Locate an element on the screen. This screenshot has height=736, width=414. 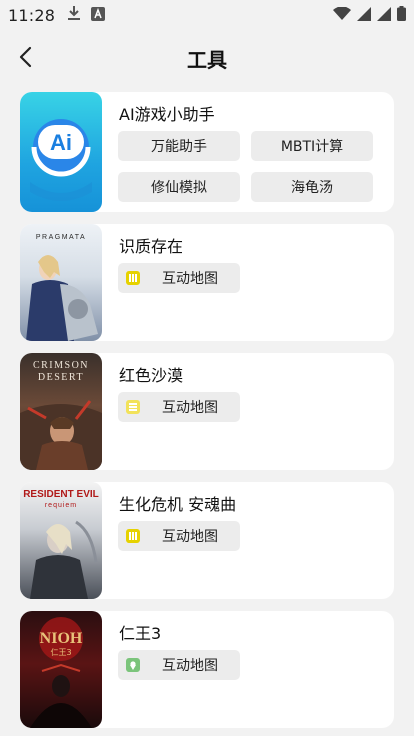
resident-evil-cover: RESIDENT EVIL requiem is located at coordinates (61, 540).